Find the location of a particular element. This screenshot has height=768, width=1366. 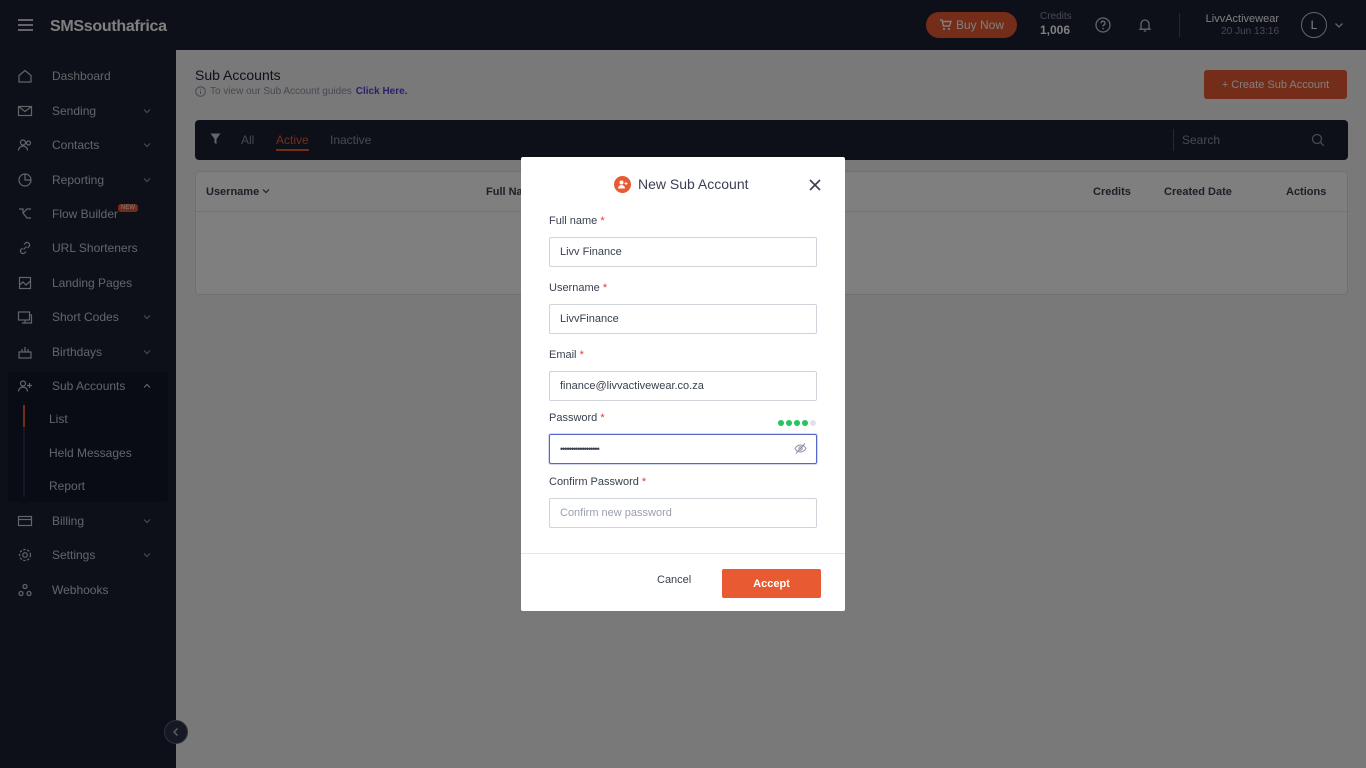

user-icon is located at coordinates (622, 184).